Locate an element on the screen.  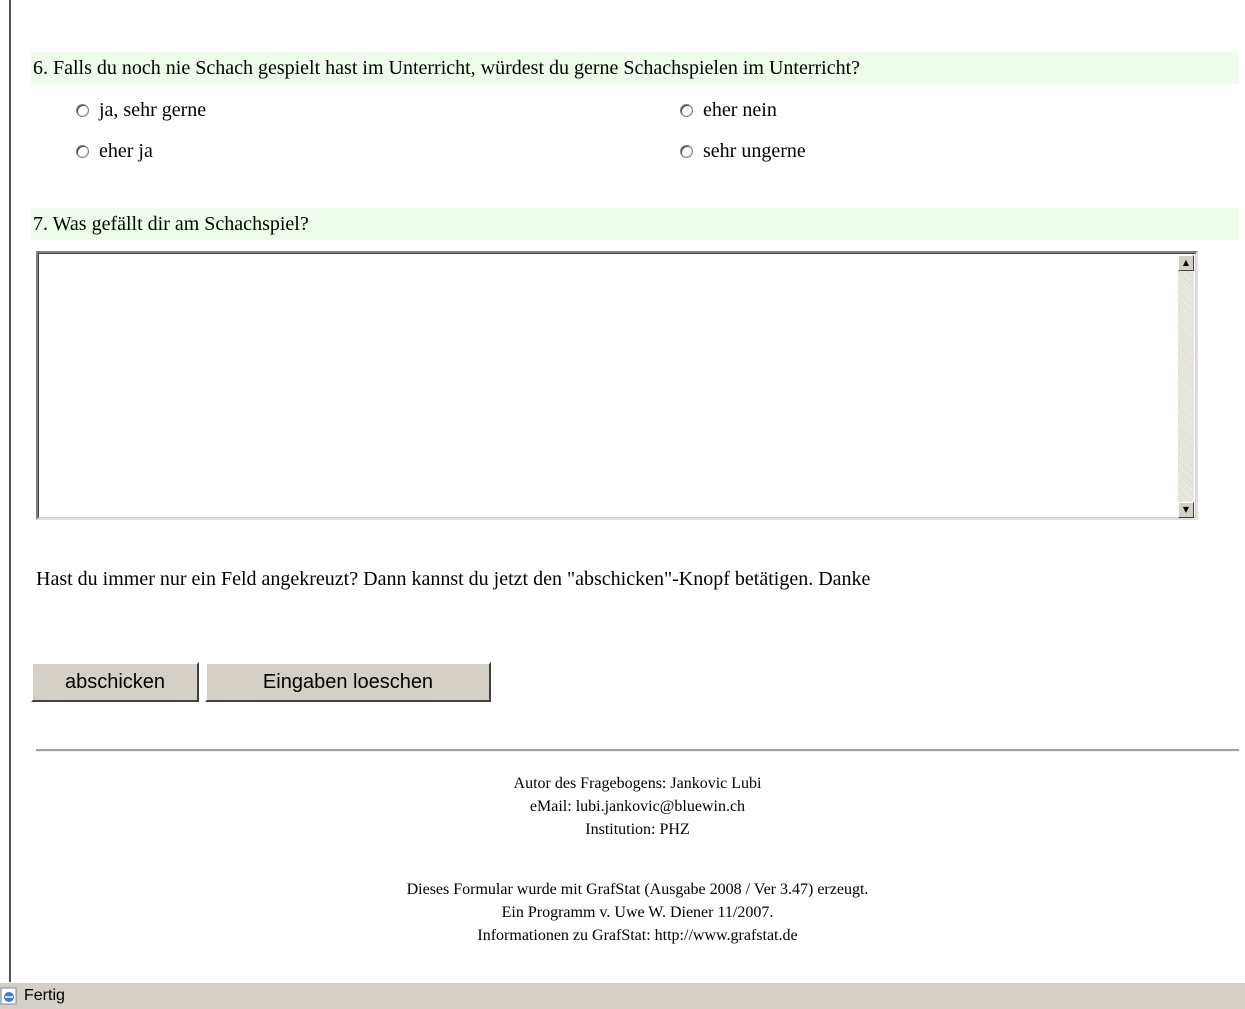
option-label: ja, sehr gerne is located at coordinates (153, 110).